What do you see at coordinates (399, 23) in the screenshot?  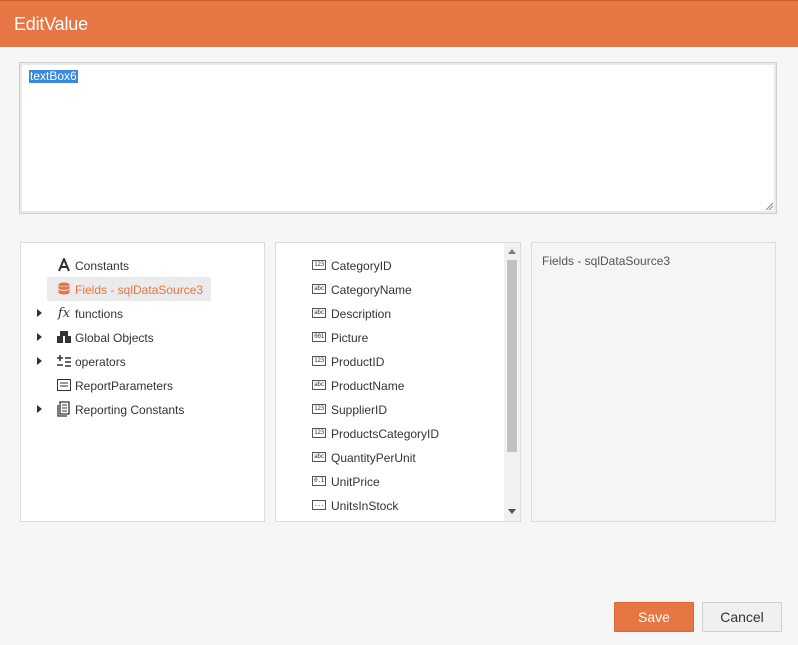 I see `dialog-title-bar: EditValue` at bounding box center [399, 23].